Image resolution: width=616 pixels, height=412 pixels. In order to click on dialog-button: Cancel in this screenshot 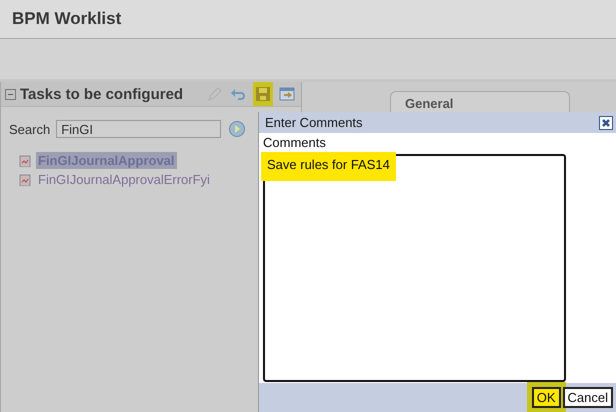, I will do `click(587, 397)`.